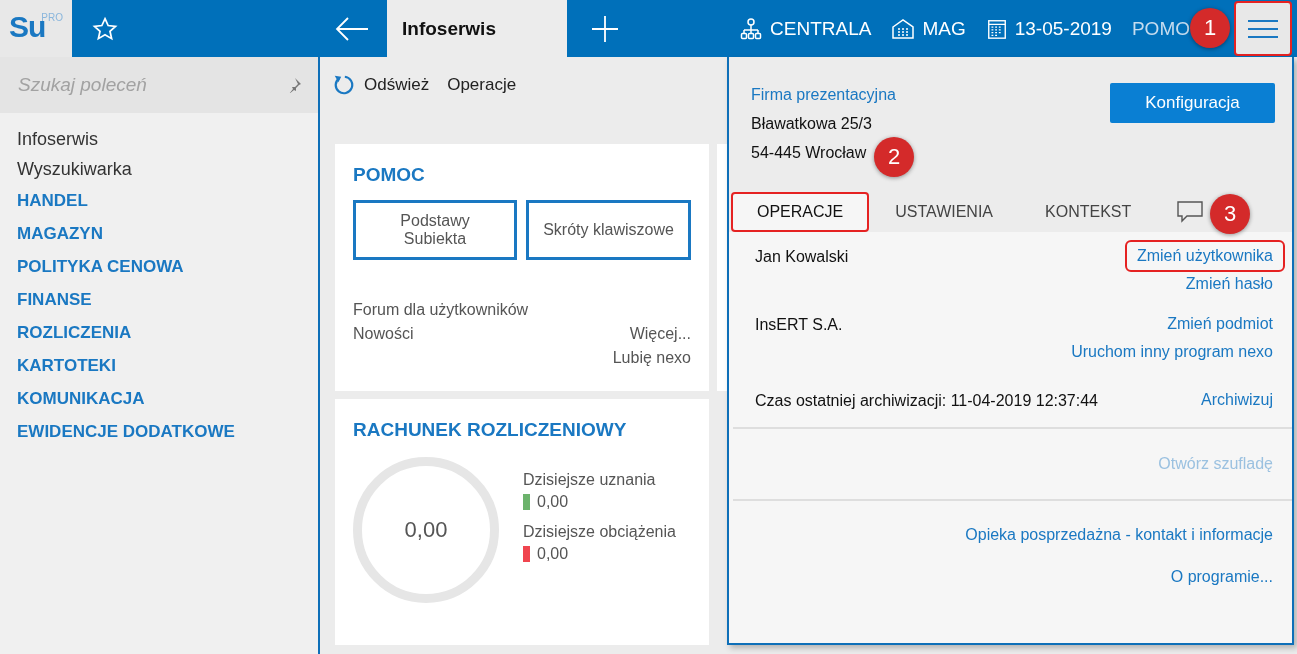  What do you see at coordinates (590, 480) in the screenshot?
I see `legend-label: Dzisiejsze uznania` at bounding box center [590, 480].